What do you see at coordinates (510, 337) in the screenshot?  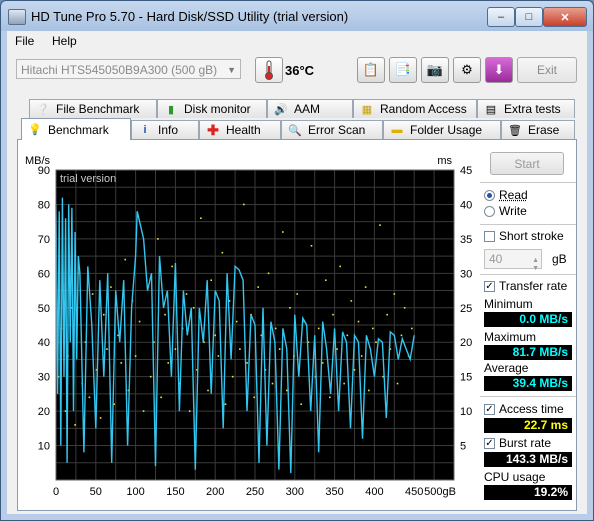 I see `maximum-label: Maximum` at bounding box center [510, 337].